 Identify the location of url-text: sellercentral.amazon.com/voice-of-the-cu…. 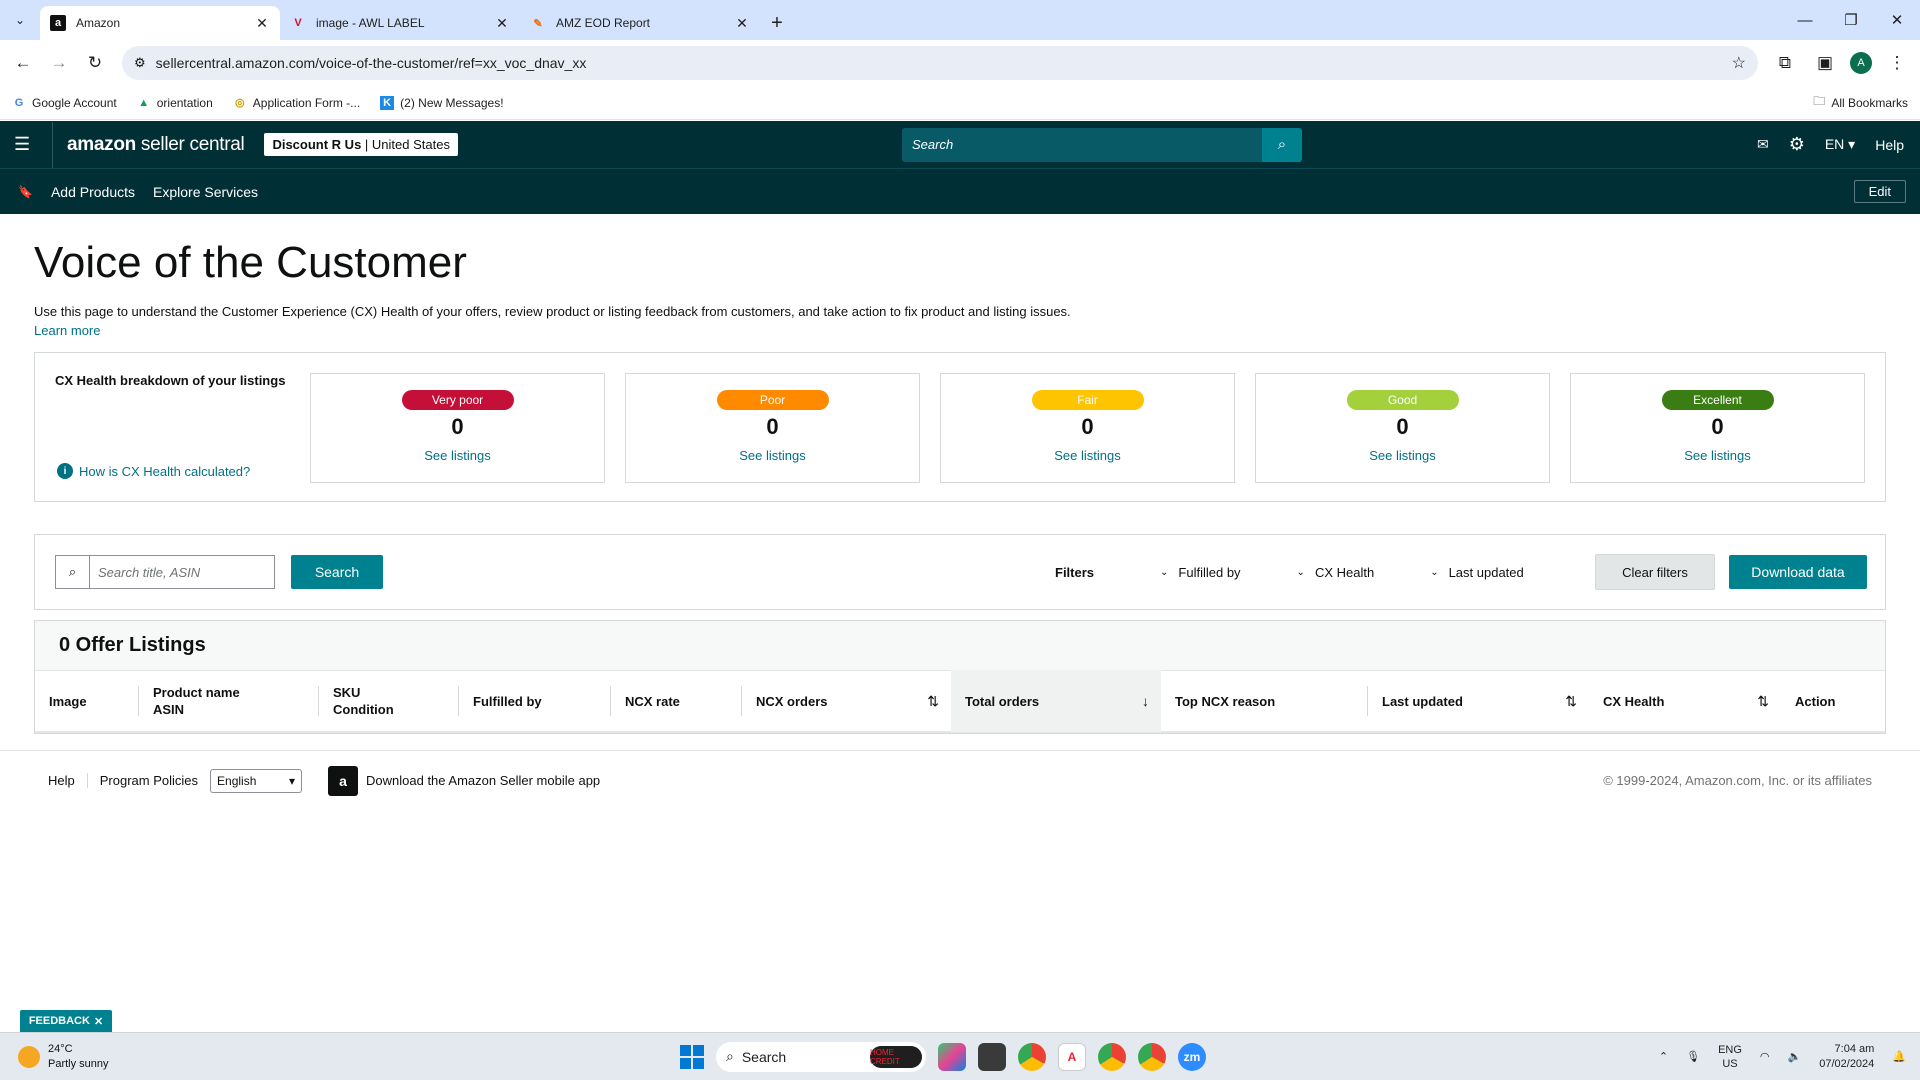
(939, 63).